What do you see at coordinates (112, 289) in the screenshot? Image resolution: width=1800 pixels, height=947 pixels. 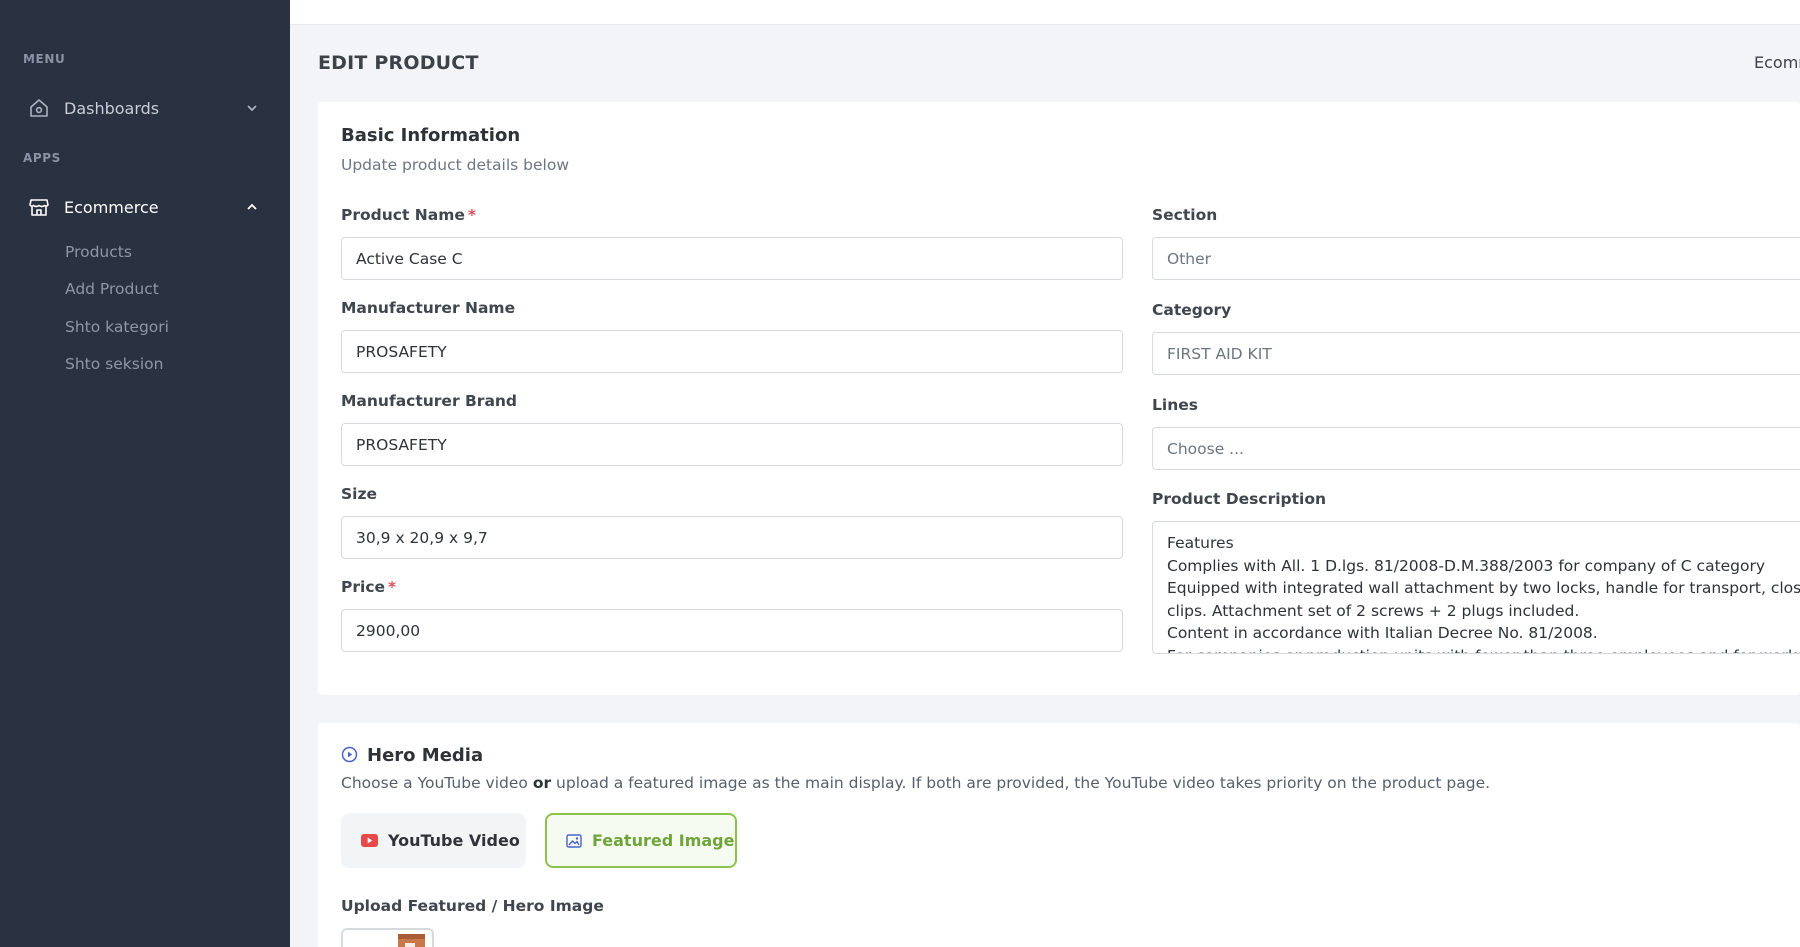 I see `sidebar-subitem-add-product: Add Product` at bounding box center [112, 289].